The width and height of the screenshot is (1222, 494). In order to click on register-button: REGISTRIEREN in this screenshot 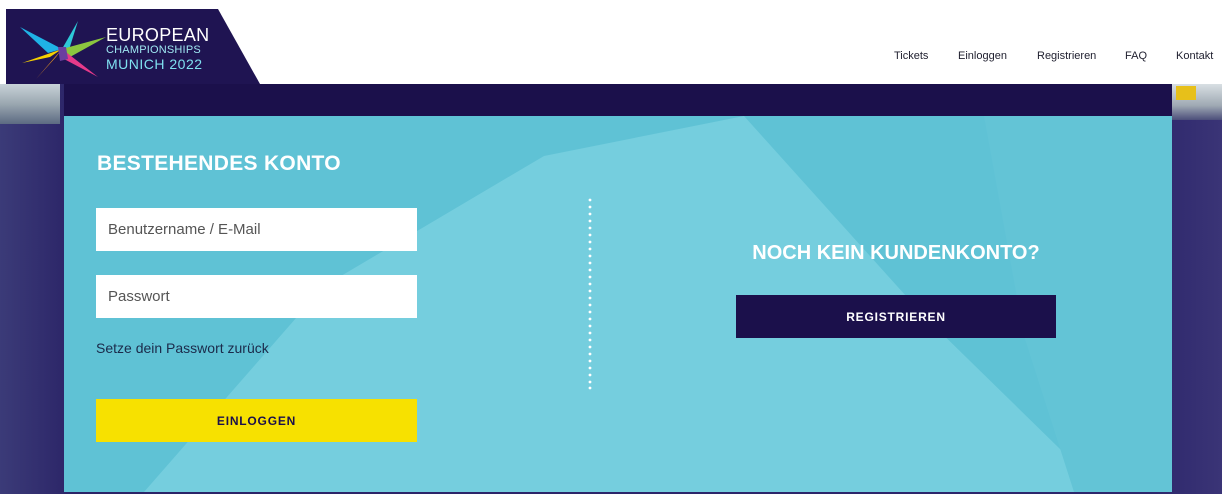, I will do `click(896, 316)`.